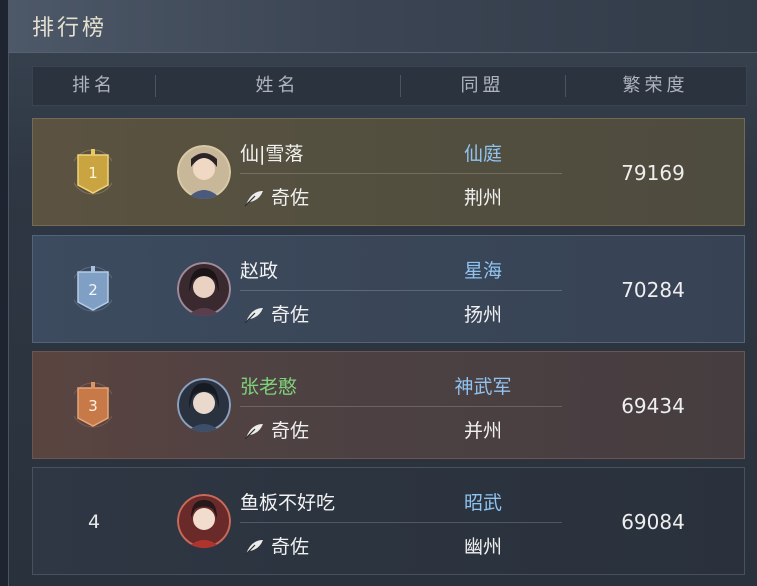 The width and height of the screenshot is (757, 586). Describe the element at coordinates (655, 85) in the screenshot. I see `header-prosperity: 繁荣度` at that location.